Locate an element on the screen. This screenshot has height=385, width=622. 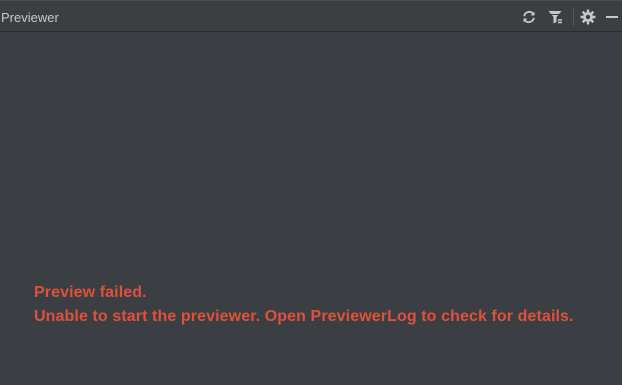
error-title: Preview failed. is located at coordinates (90, 292).